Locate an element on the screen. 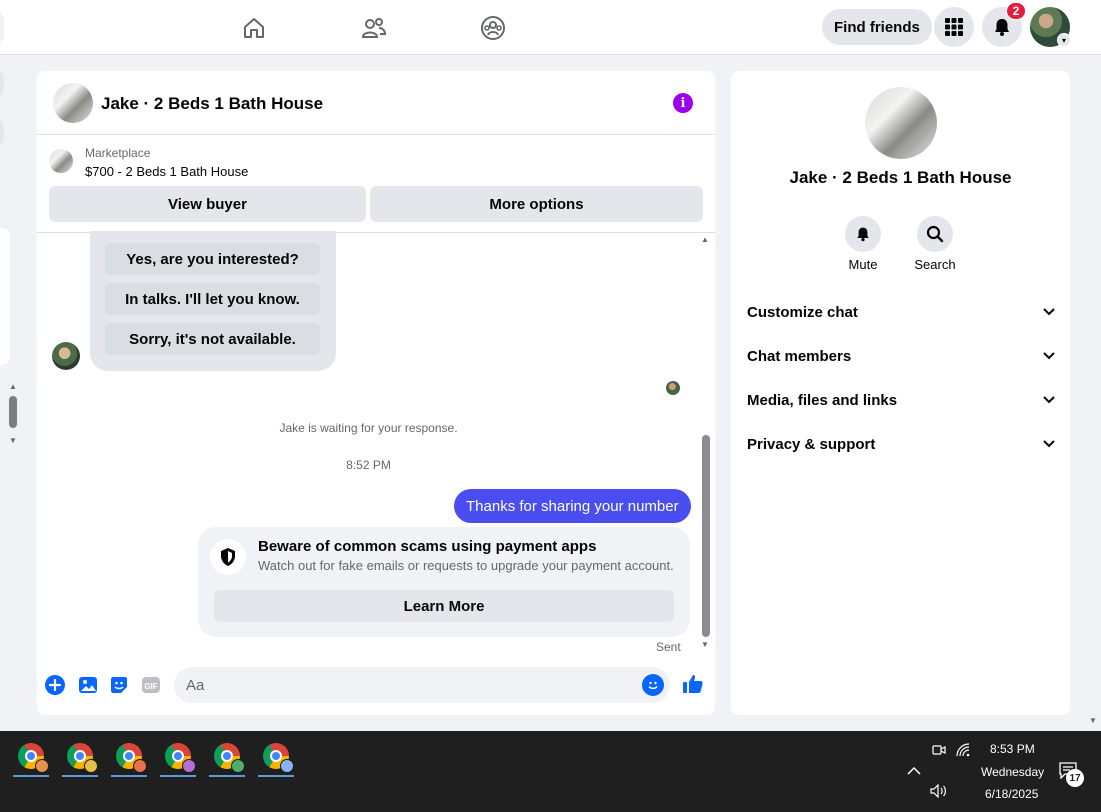 This screenshot has width=1101, height=812. volume-icon is located at coordinates (939, 792).